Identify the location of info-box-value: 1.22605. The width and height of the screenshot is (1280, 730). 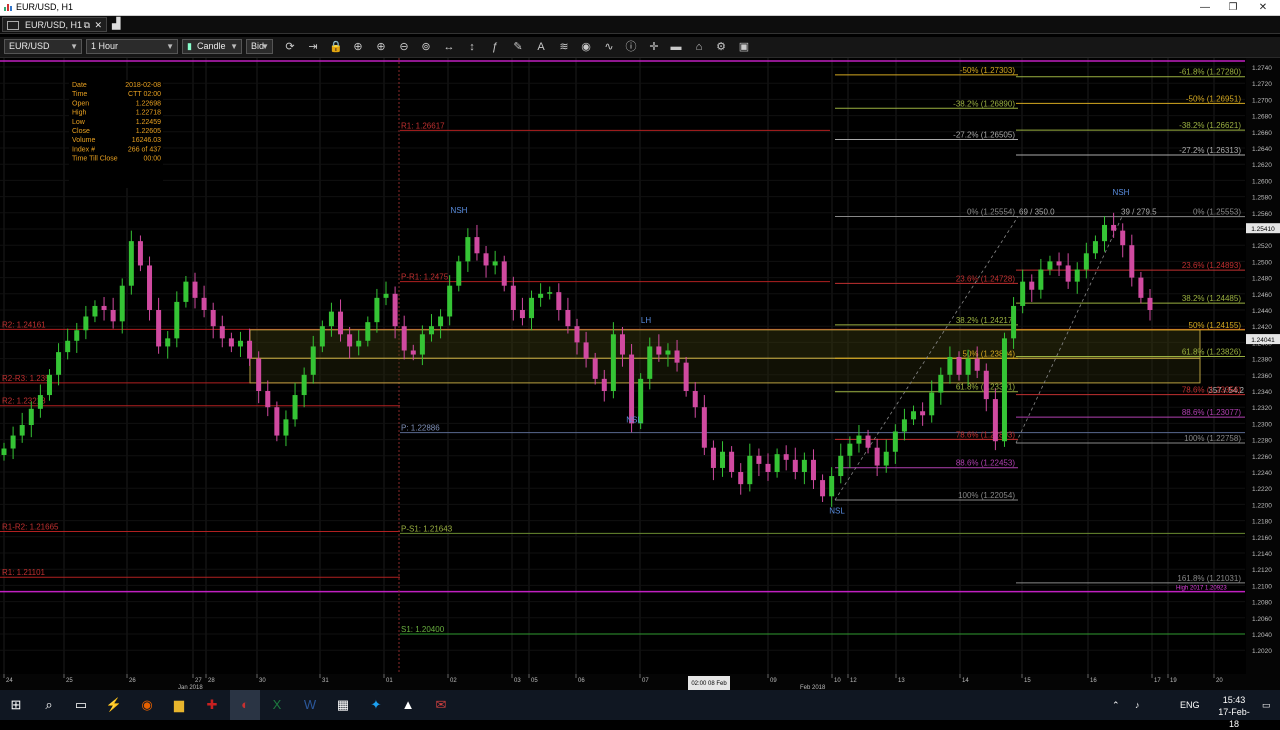
(148, 131).